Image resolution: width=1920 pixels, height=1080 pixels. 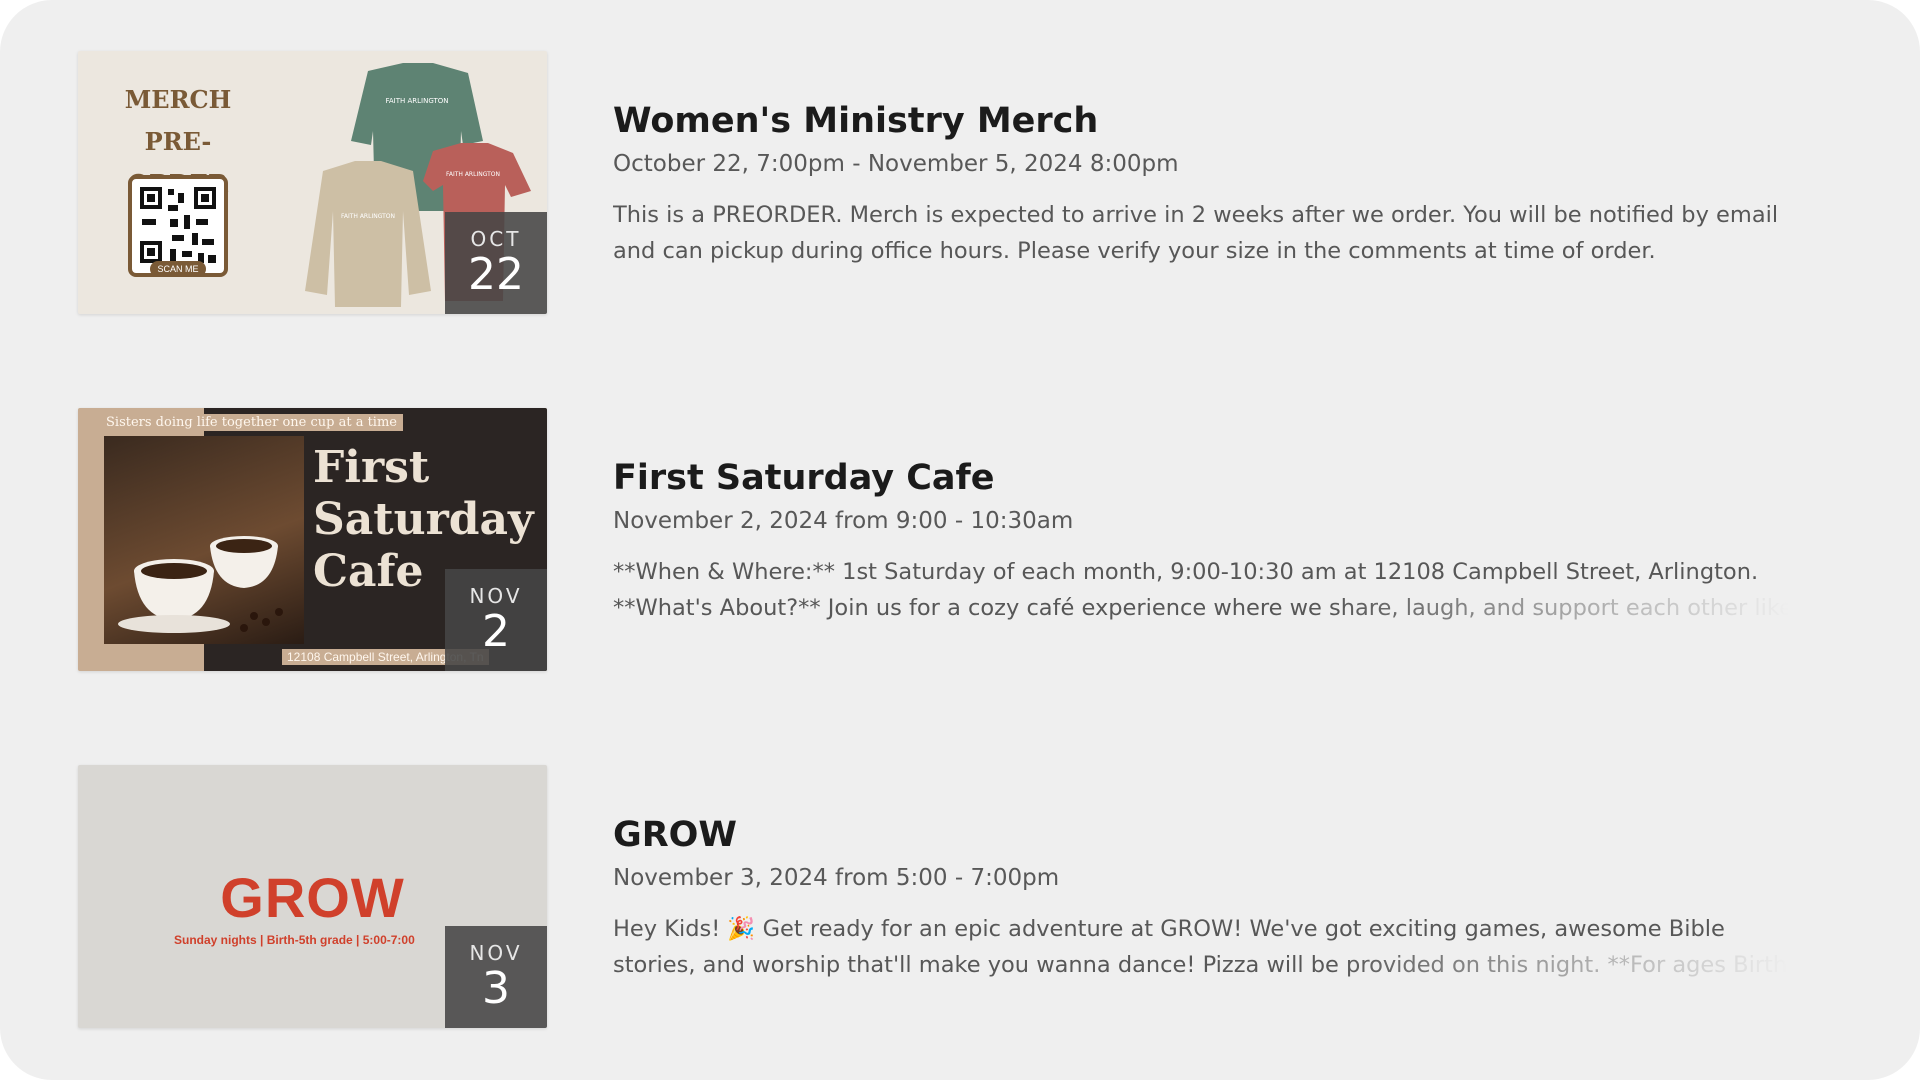 What do you see at coordinates (178, 269) in the screenshot?
I see `scan-me-label: SCAN ME` at bounding box center [178, 269].